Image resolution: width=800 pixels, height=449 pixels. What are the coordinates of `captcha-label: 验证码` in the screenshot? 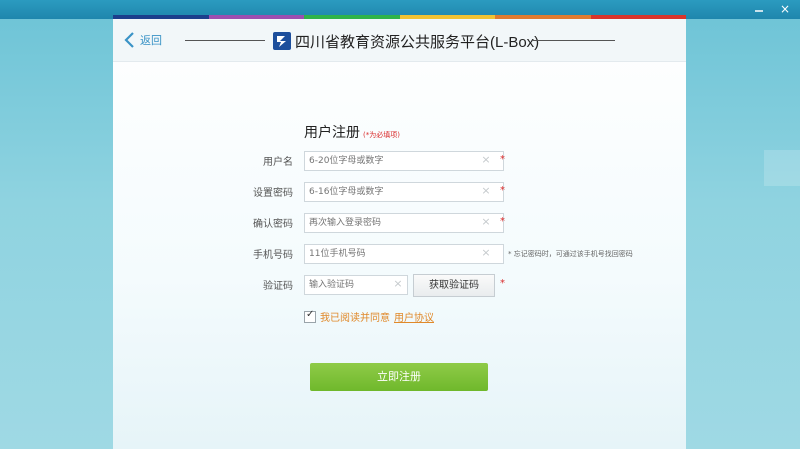 It's located at (278, 286).